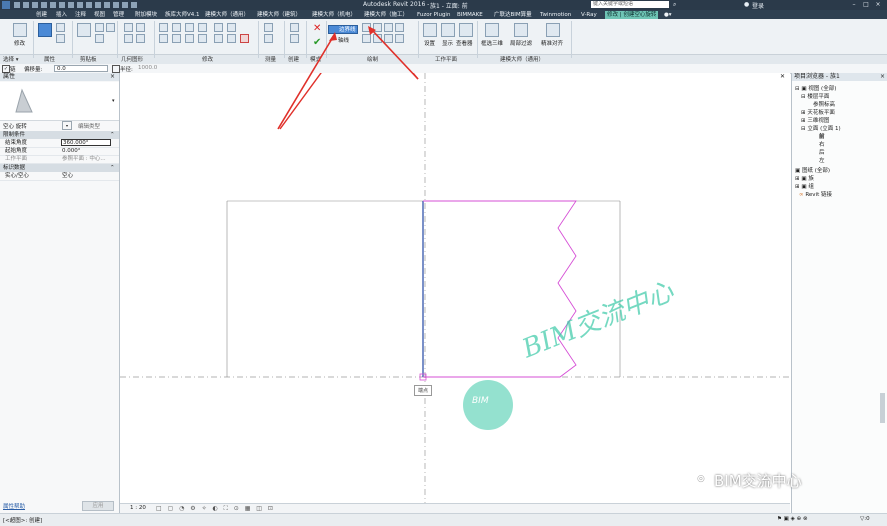  What do you see at coordinates (215, 509) in the screenshot?
I see `view-controls-icons: □ ▢ ◔ ⚙ ✧ ◐ ⛶ ⊙ ▦ ◫ ⊡` at bounding box center [215, 509].